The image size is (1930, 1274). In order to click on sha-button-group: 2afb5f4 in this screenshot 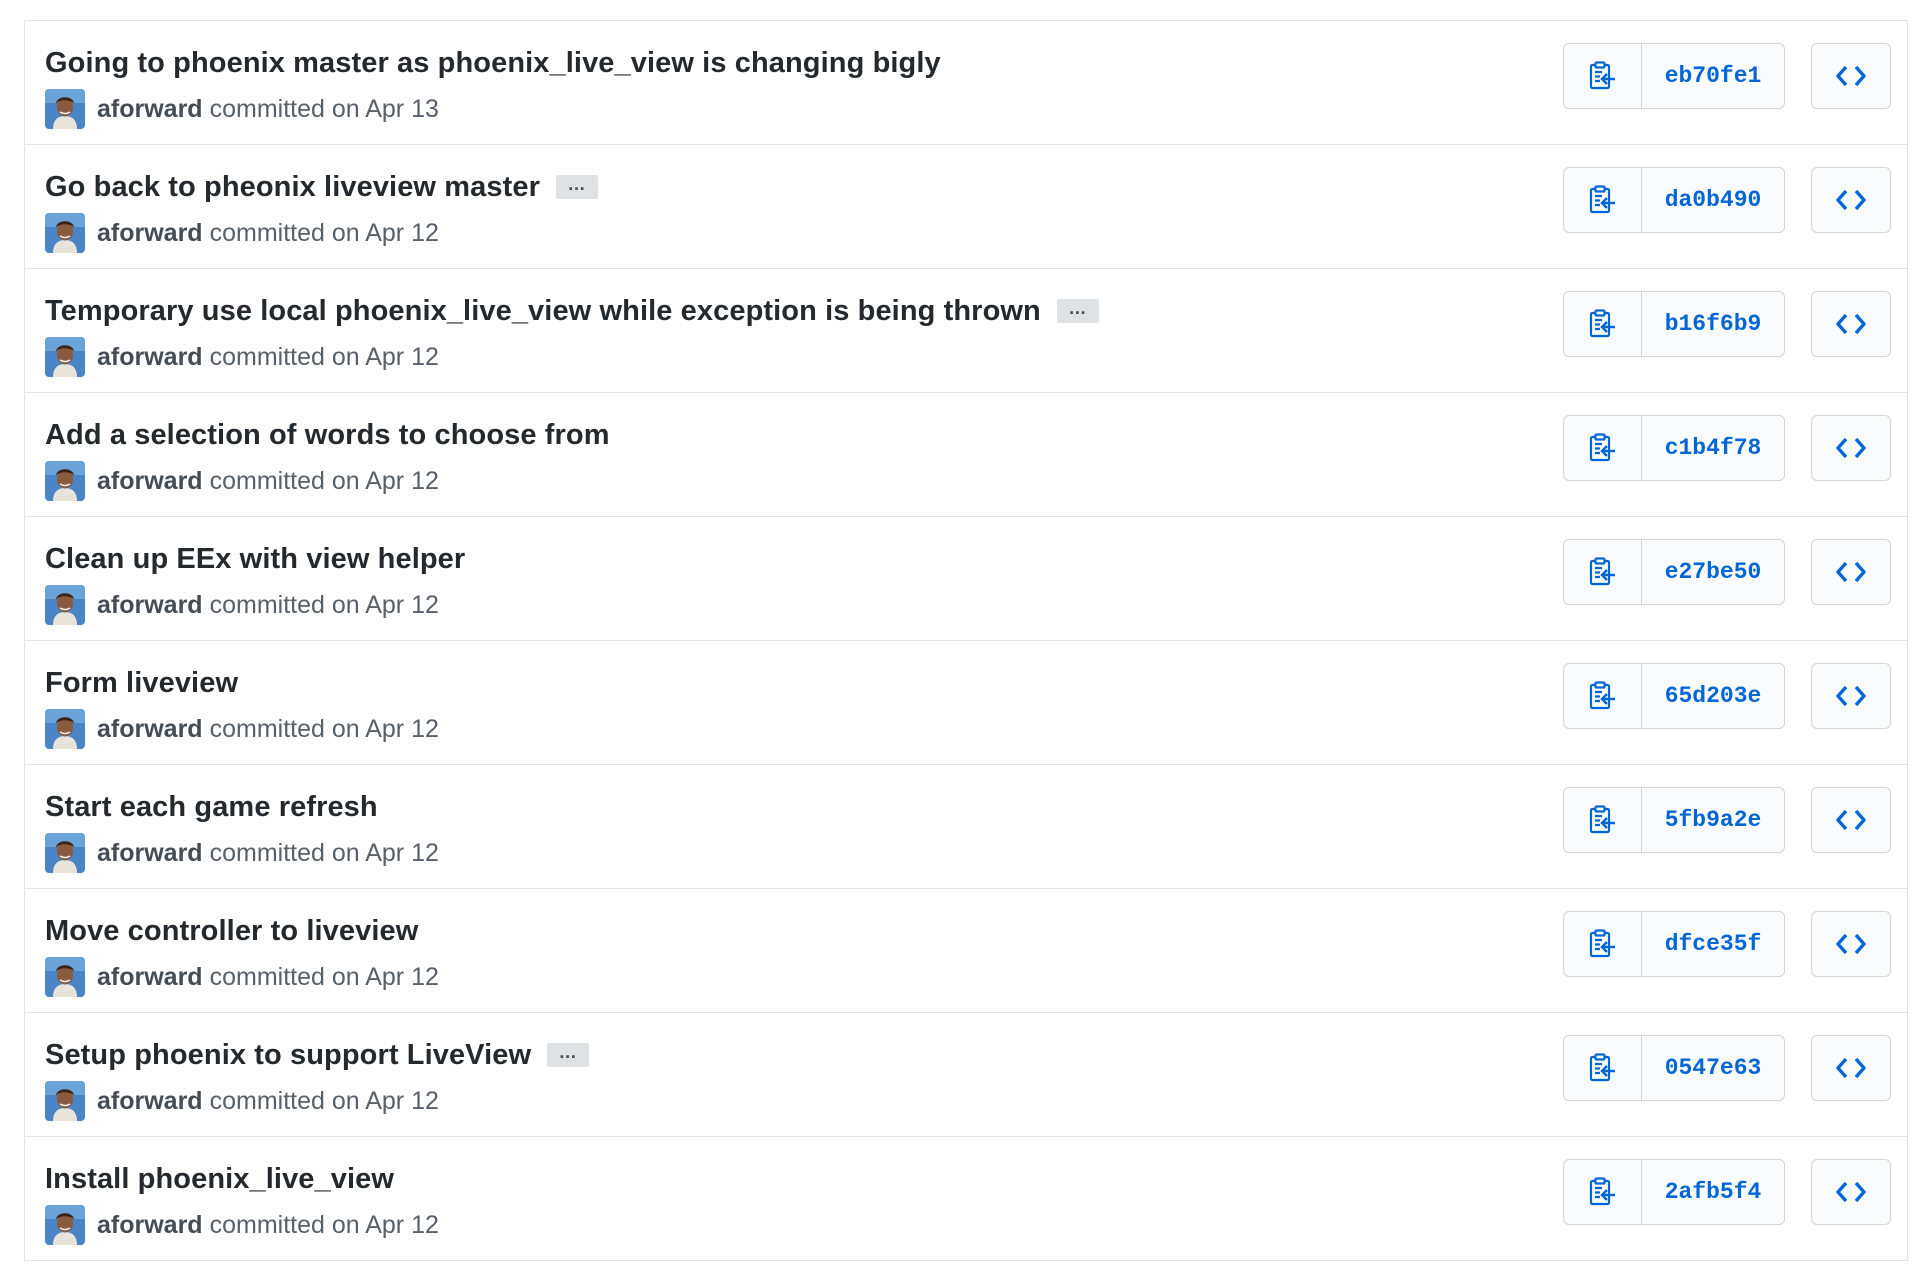, I will do `click(1674, 1192)`.